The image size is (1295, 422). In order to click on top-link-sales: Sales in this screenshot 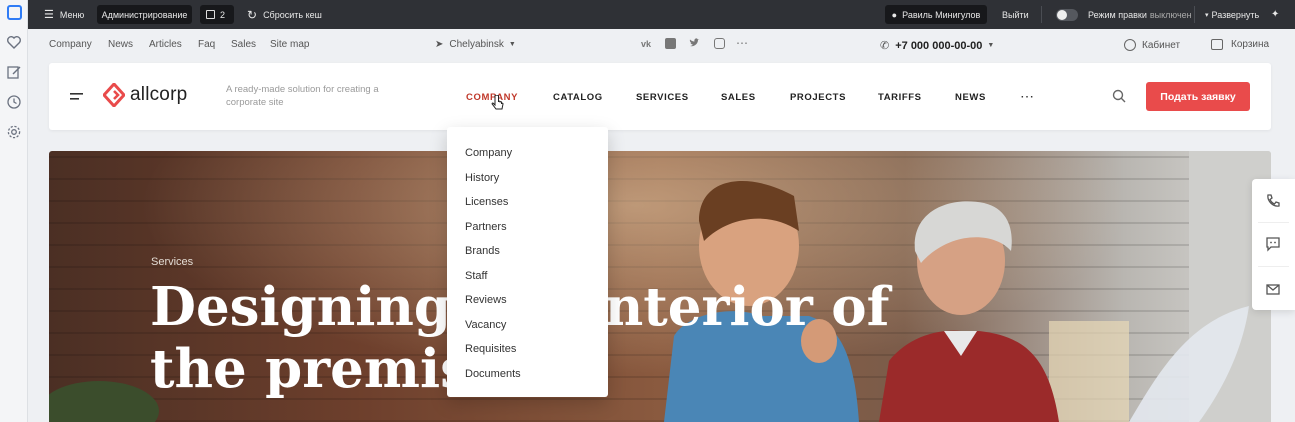, I will do `click(243, 44)`.